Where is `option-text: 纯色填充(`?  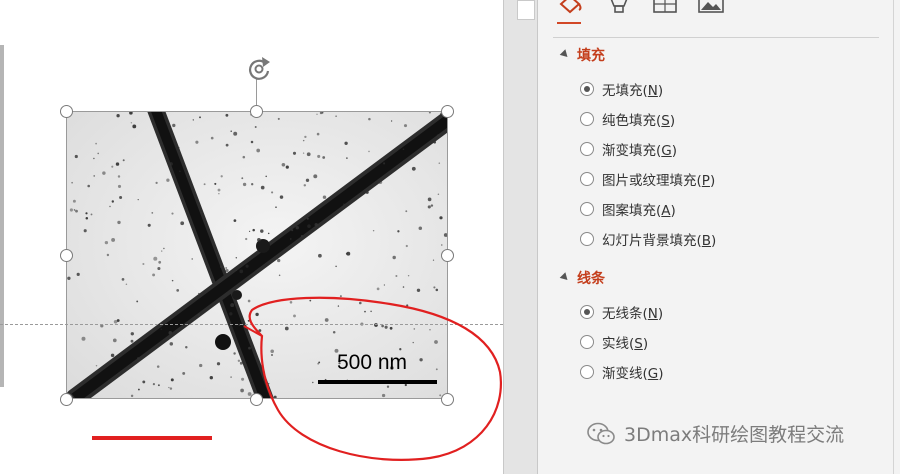
option-text: 纯色填充( is located at coordinates (632, 121).